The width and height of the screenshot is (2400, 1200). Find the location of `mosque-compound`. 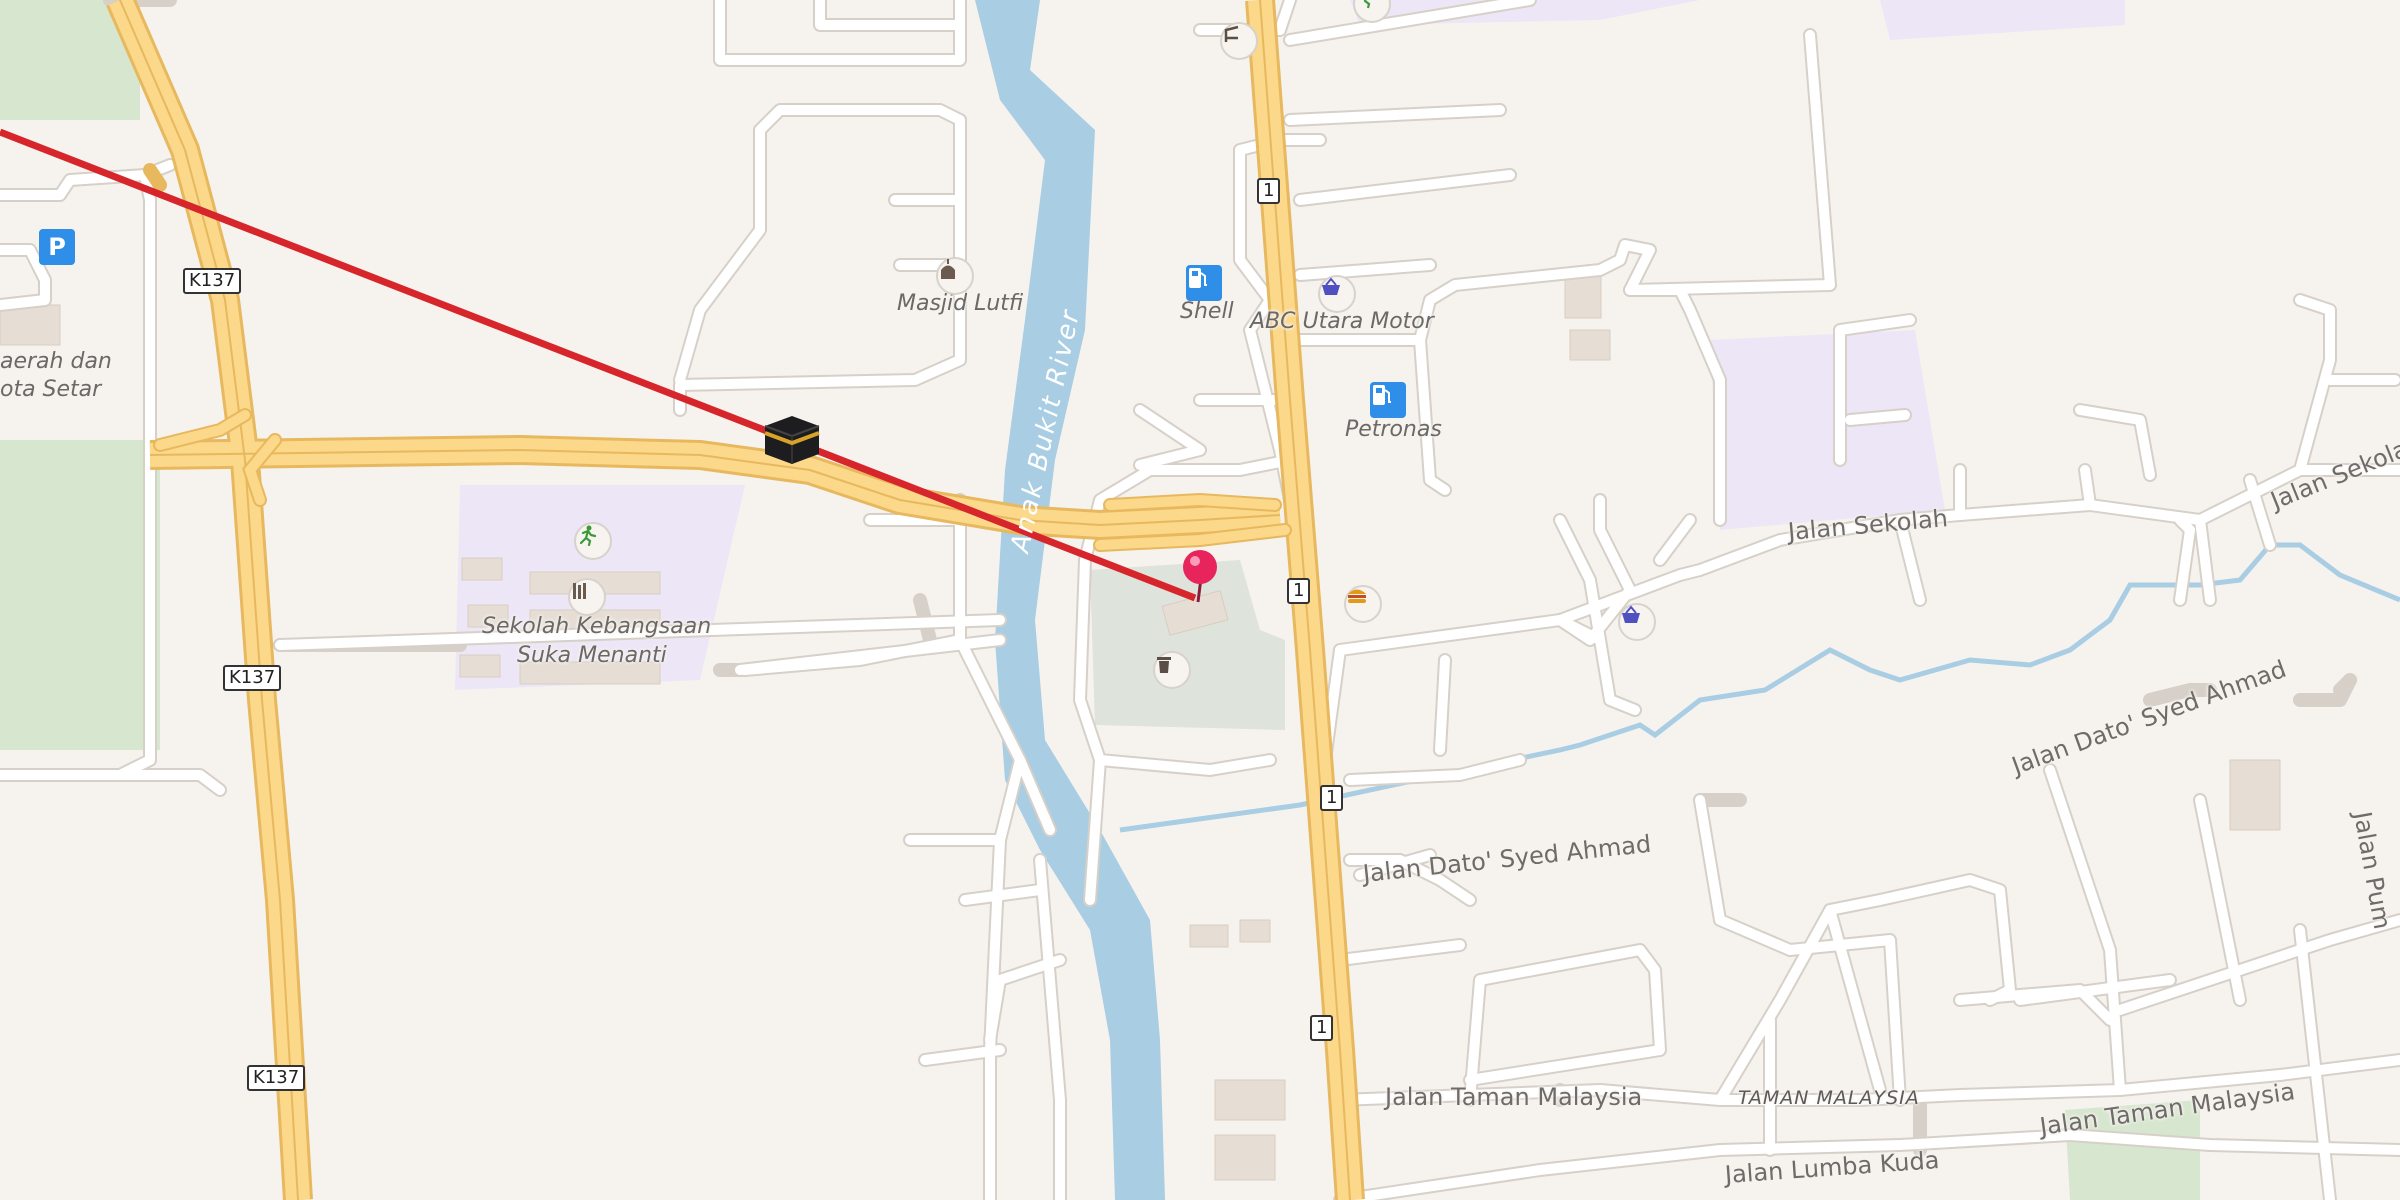

mosque-compound is located at coordinates (1187, 645).